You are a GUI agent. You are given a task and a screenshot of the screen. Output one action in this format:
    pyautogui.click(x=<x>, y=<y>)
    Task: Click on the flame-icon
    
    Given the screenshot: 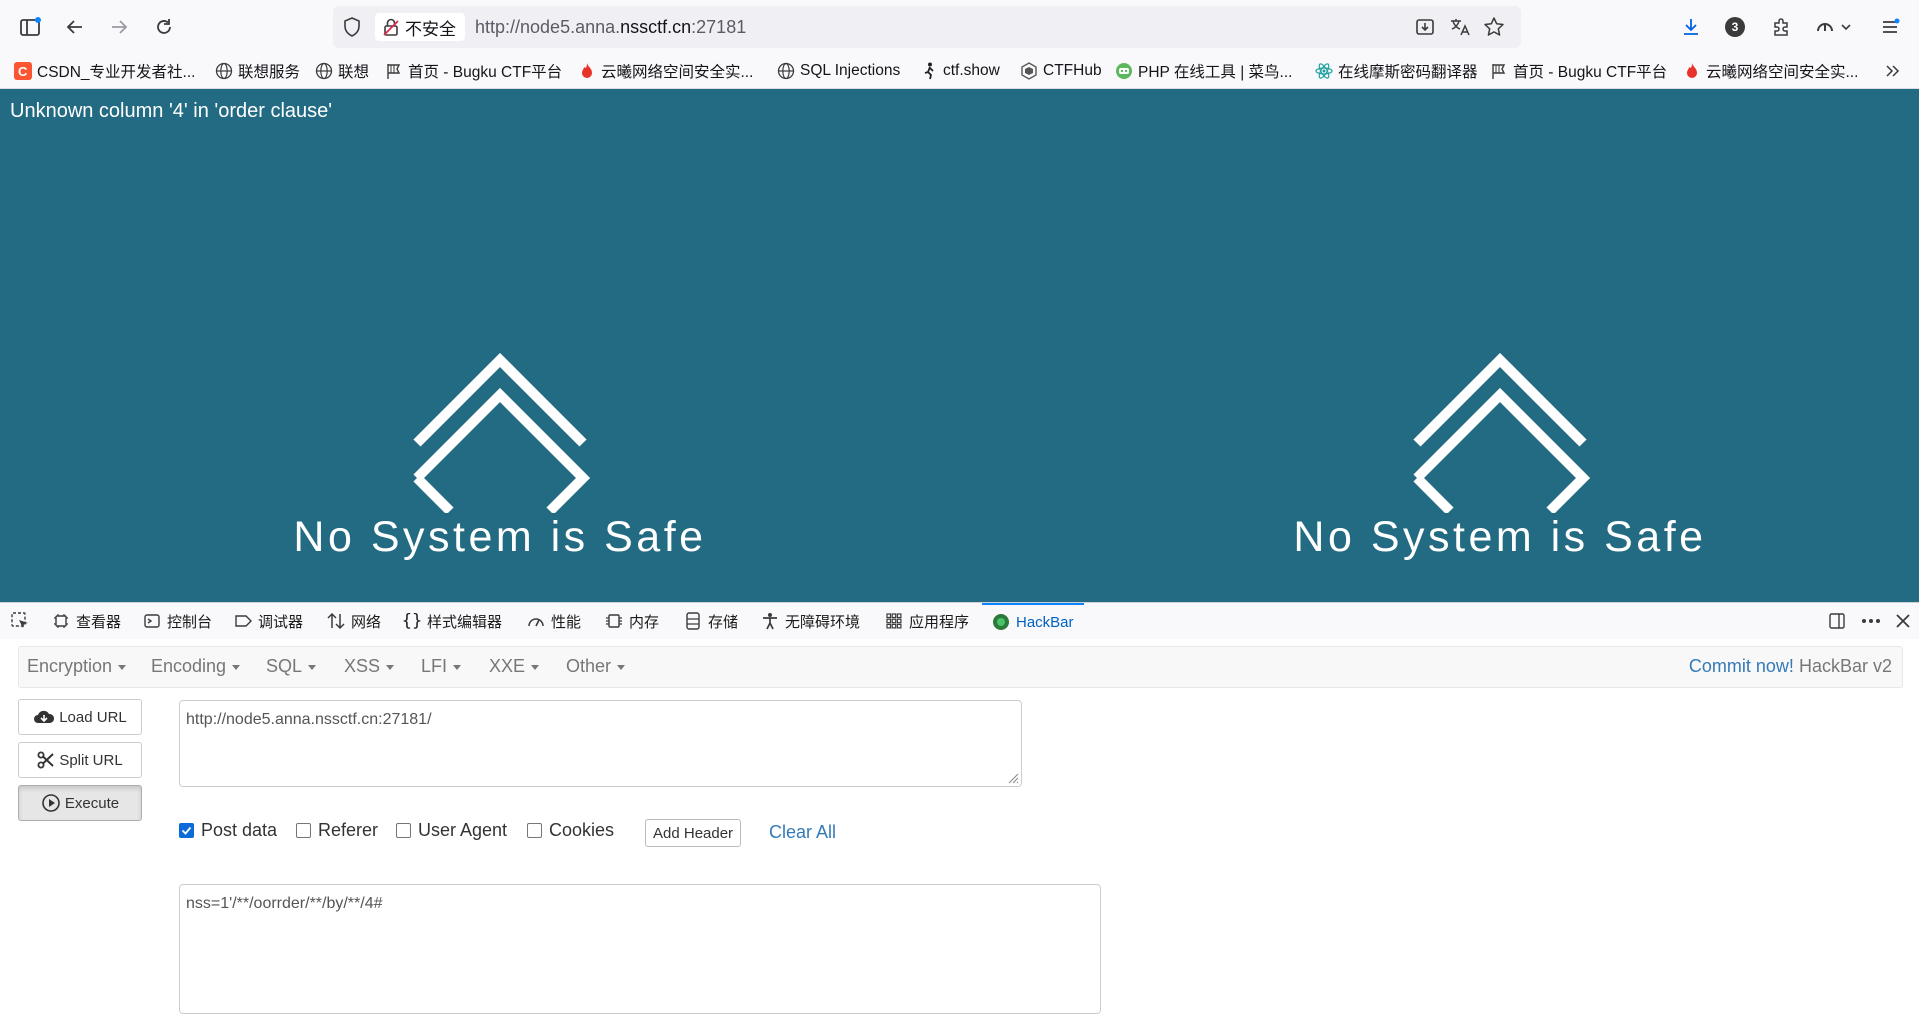 What is the action you would take?
    pyautogui.click(x=587, y=71)
    